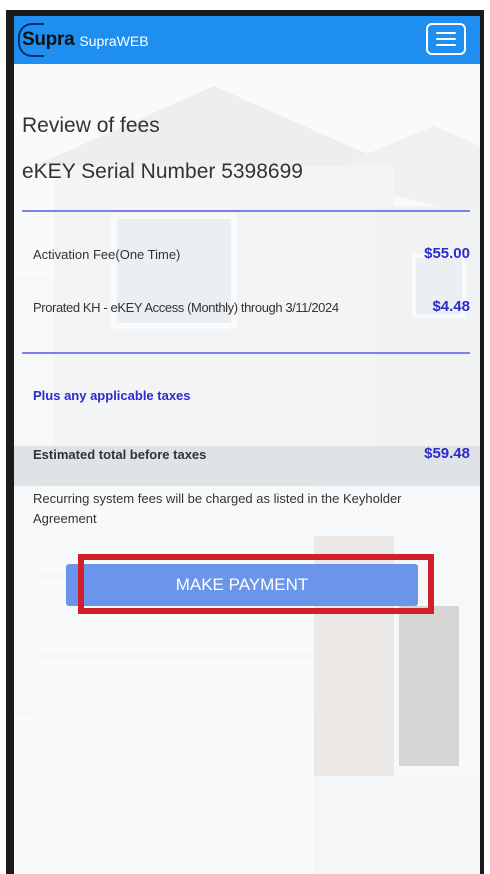 This screenshot has height=874, width=490. Describe the element at coordinates (242, 585) in the screenshot. I see `make-payment-button: MAKE PAYMENT` at that location.